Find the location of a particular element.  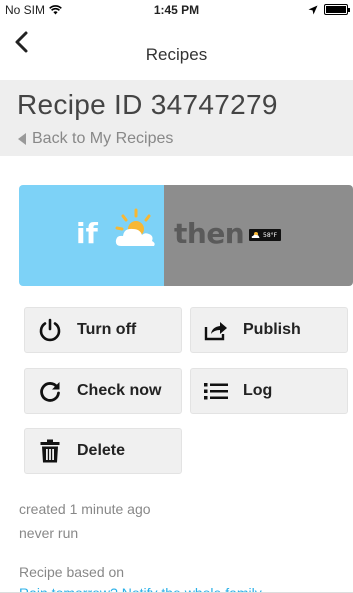

list-icon is located at coordinates (216, 391).